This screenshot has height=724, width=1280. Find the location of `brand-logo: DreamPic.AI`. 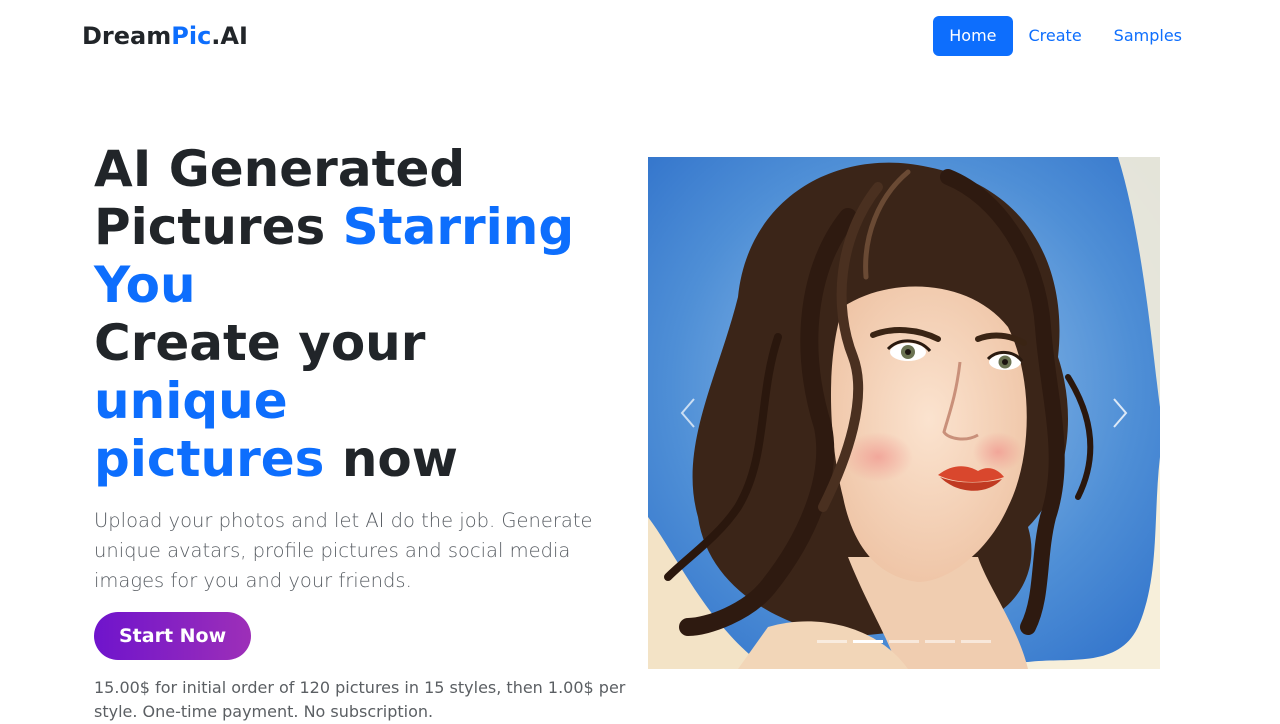

brand-logo: DreamPic.AI is located at coordinates (165, 36).